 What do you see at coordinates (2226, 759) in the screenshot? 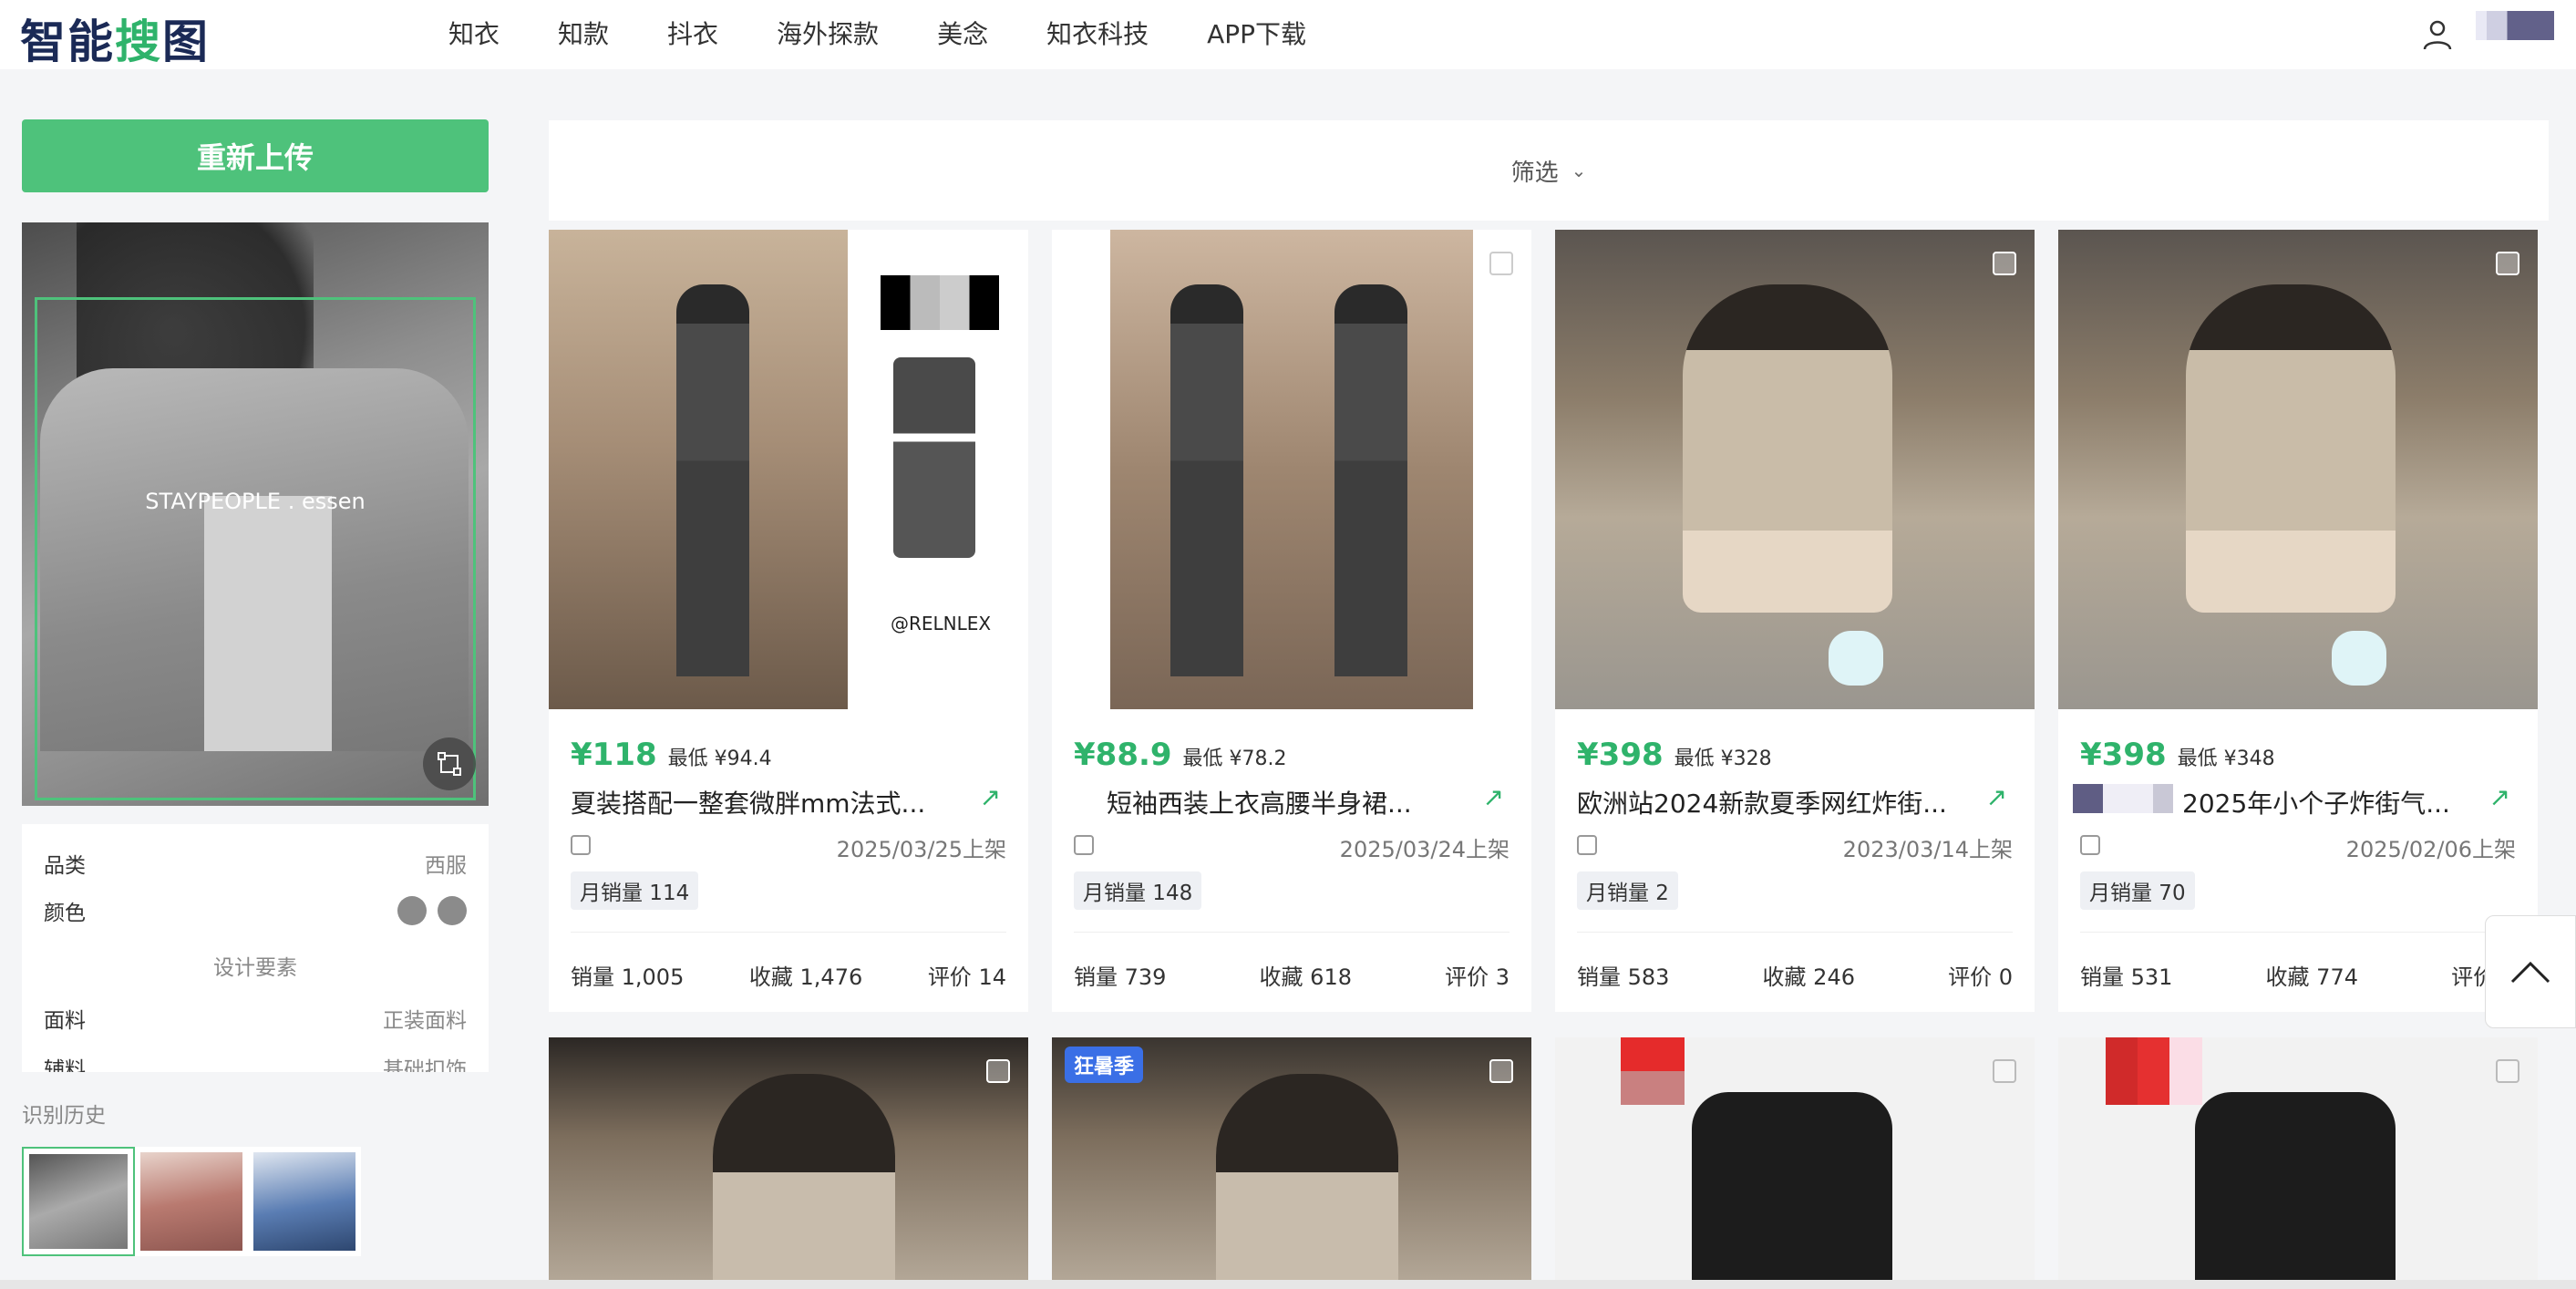
I see `lowest-price: 最低 ¥348` at bounding box center [2226, 759].